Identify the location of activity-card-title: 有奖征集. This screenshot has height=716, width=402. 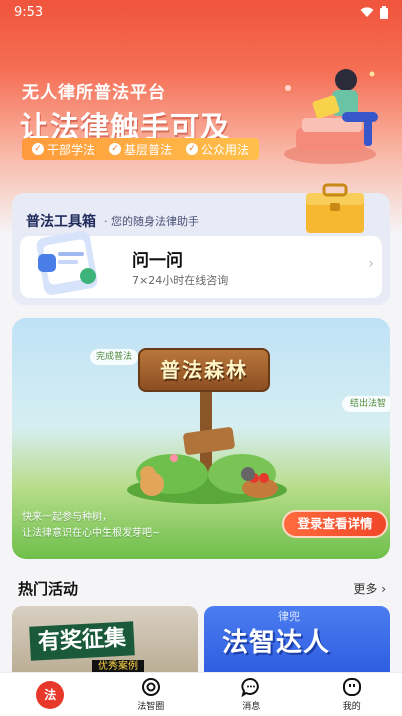
(82, 641).